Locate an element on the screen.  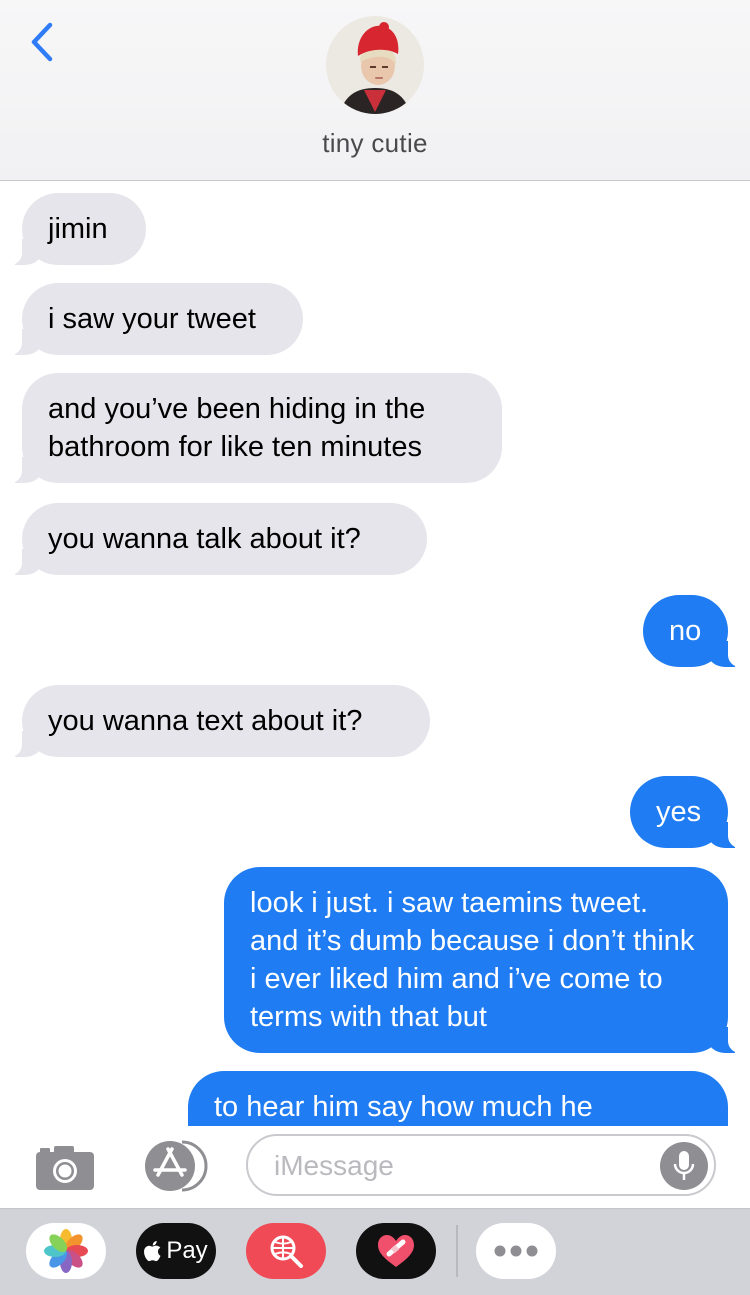
message-bubble-outgoing: yes is located at coordinates (689, 812).